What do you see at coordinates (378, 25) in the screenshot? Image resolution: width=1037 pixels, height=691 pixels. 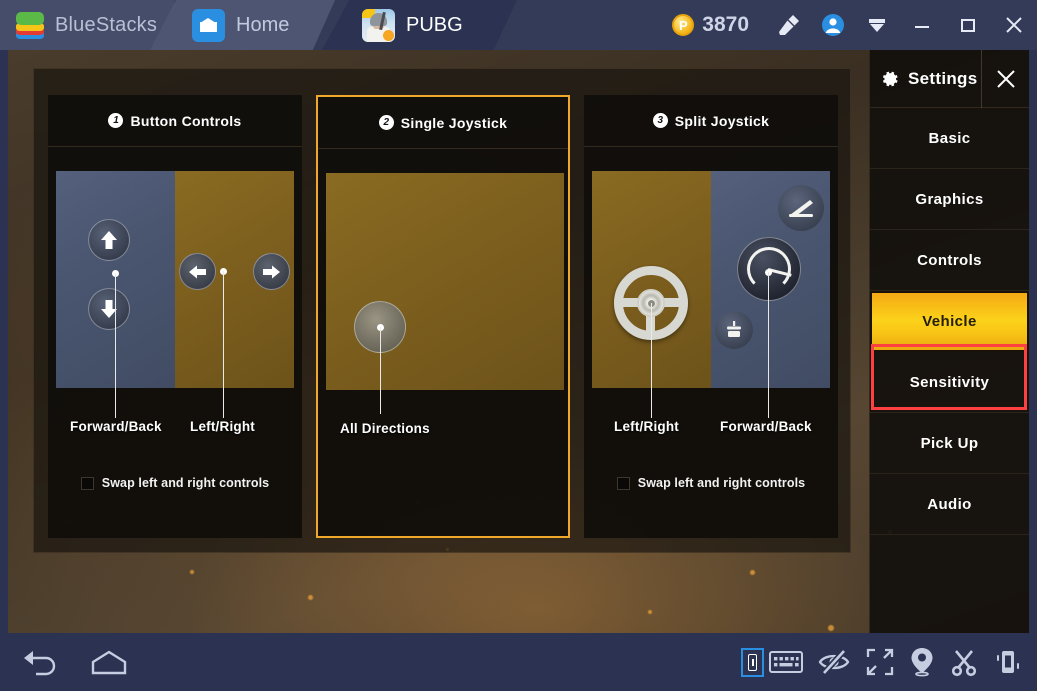 I see `pubg-app-icon` at bounding box center [378, 25].